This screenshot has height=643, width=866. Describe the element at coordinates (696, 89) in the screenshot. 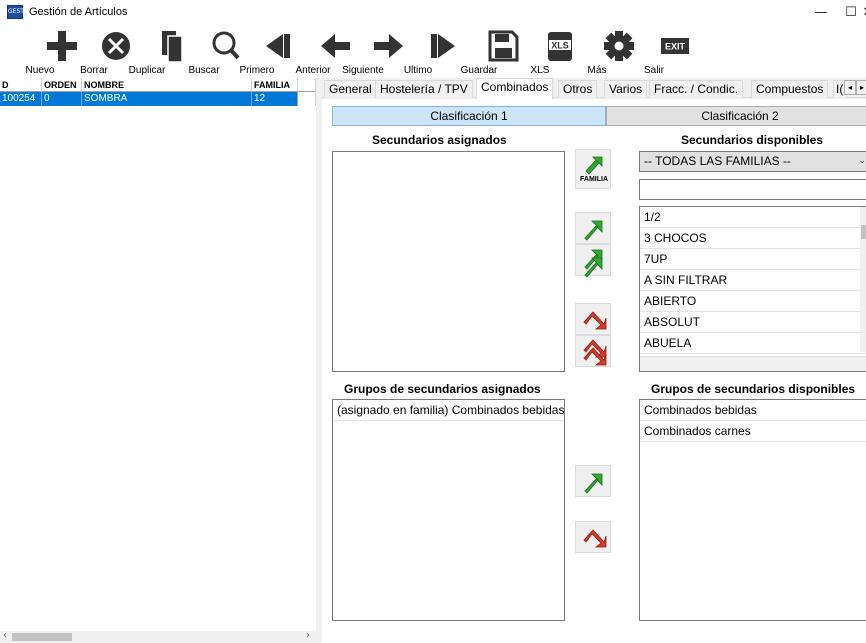

I see `tab-fracc-condic: Fracc. / Condic.` at that location.